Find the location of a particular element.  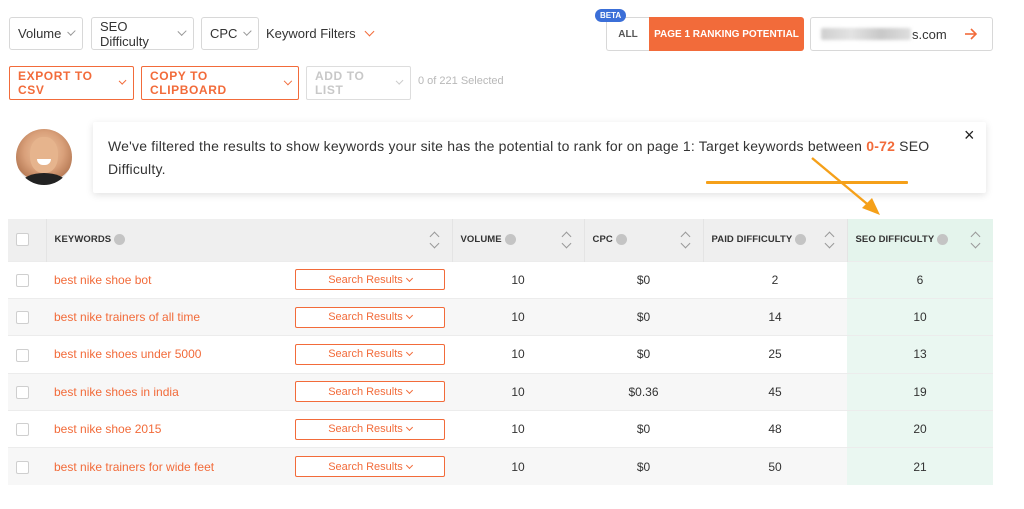

toggle-all-button: BETA ALL is located at coordinates (622, 30).